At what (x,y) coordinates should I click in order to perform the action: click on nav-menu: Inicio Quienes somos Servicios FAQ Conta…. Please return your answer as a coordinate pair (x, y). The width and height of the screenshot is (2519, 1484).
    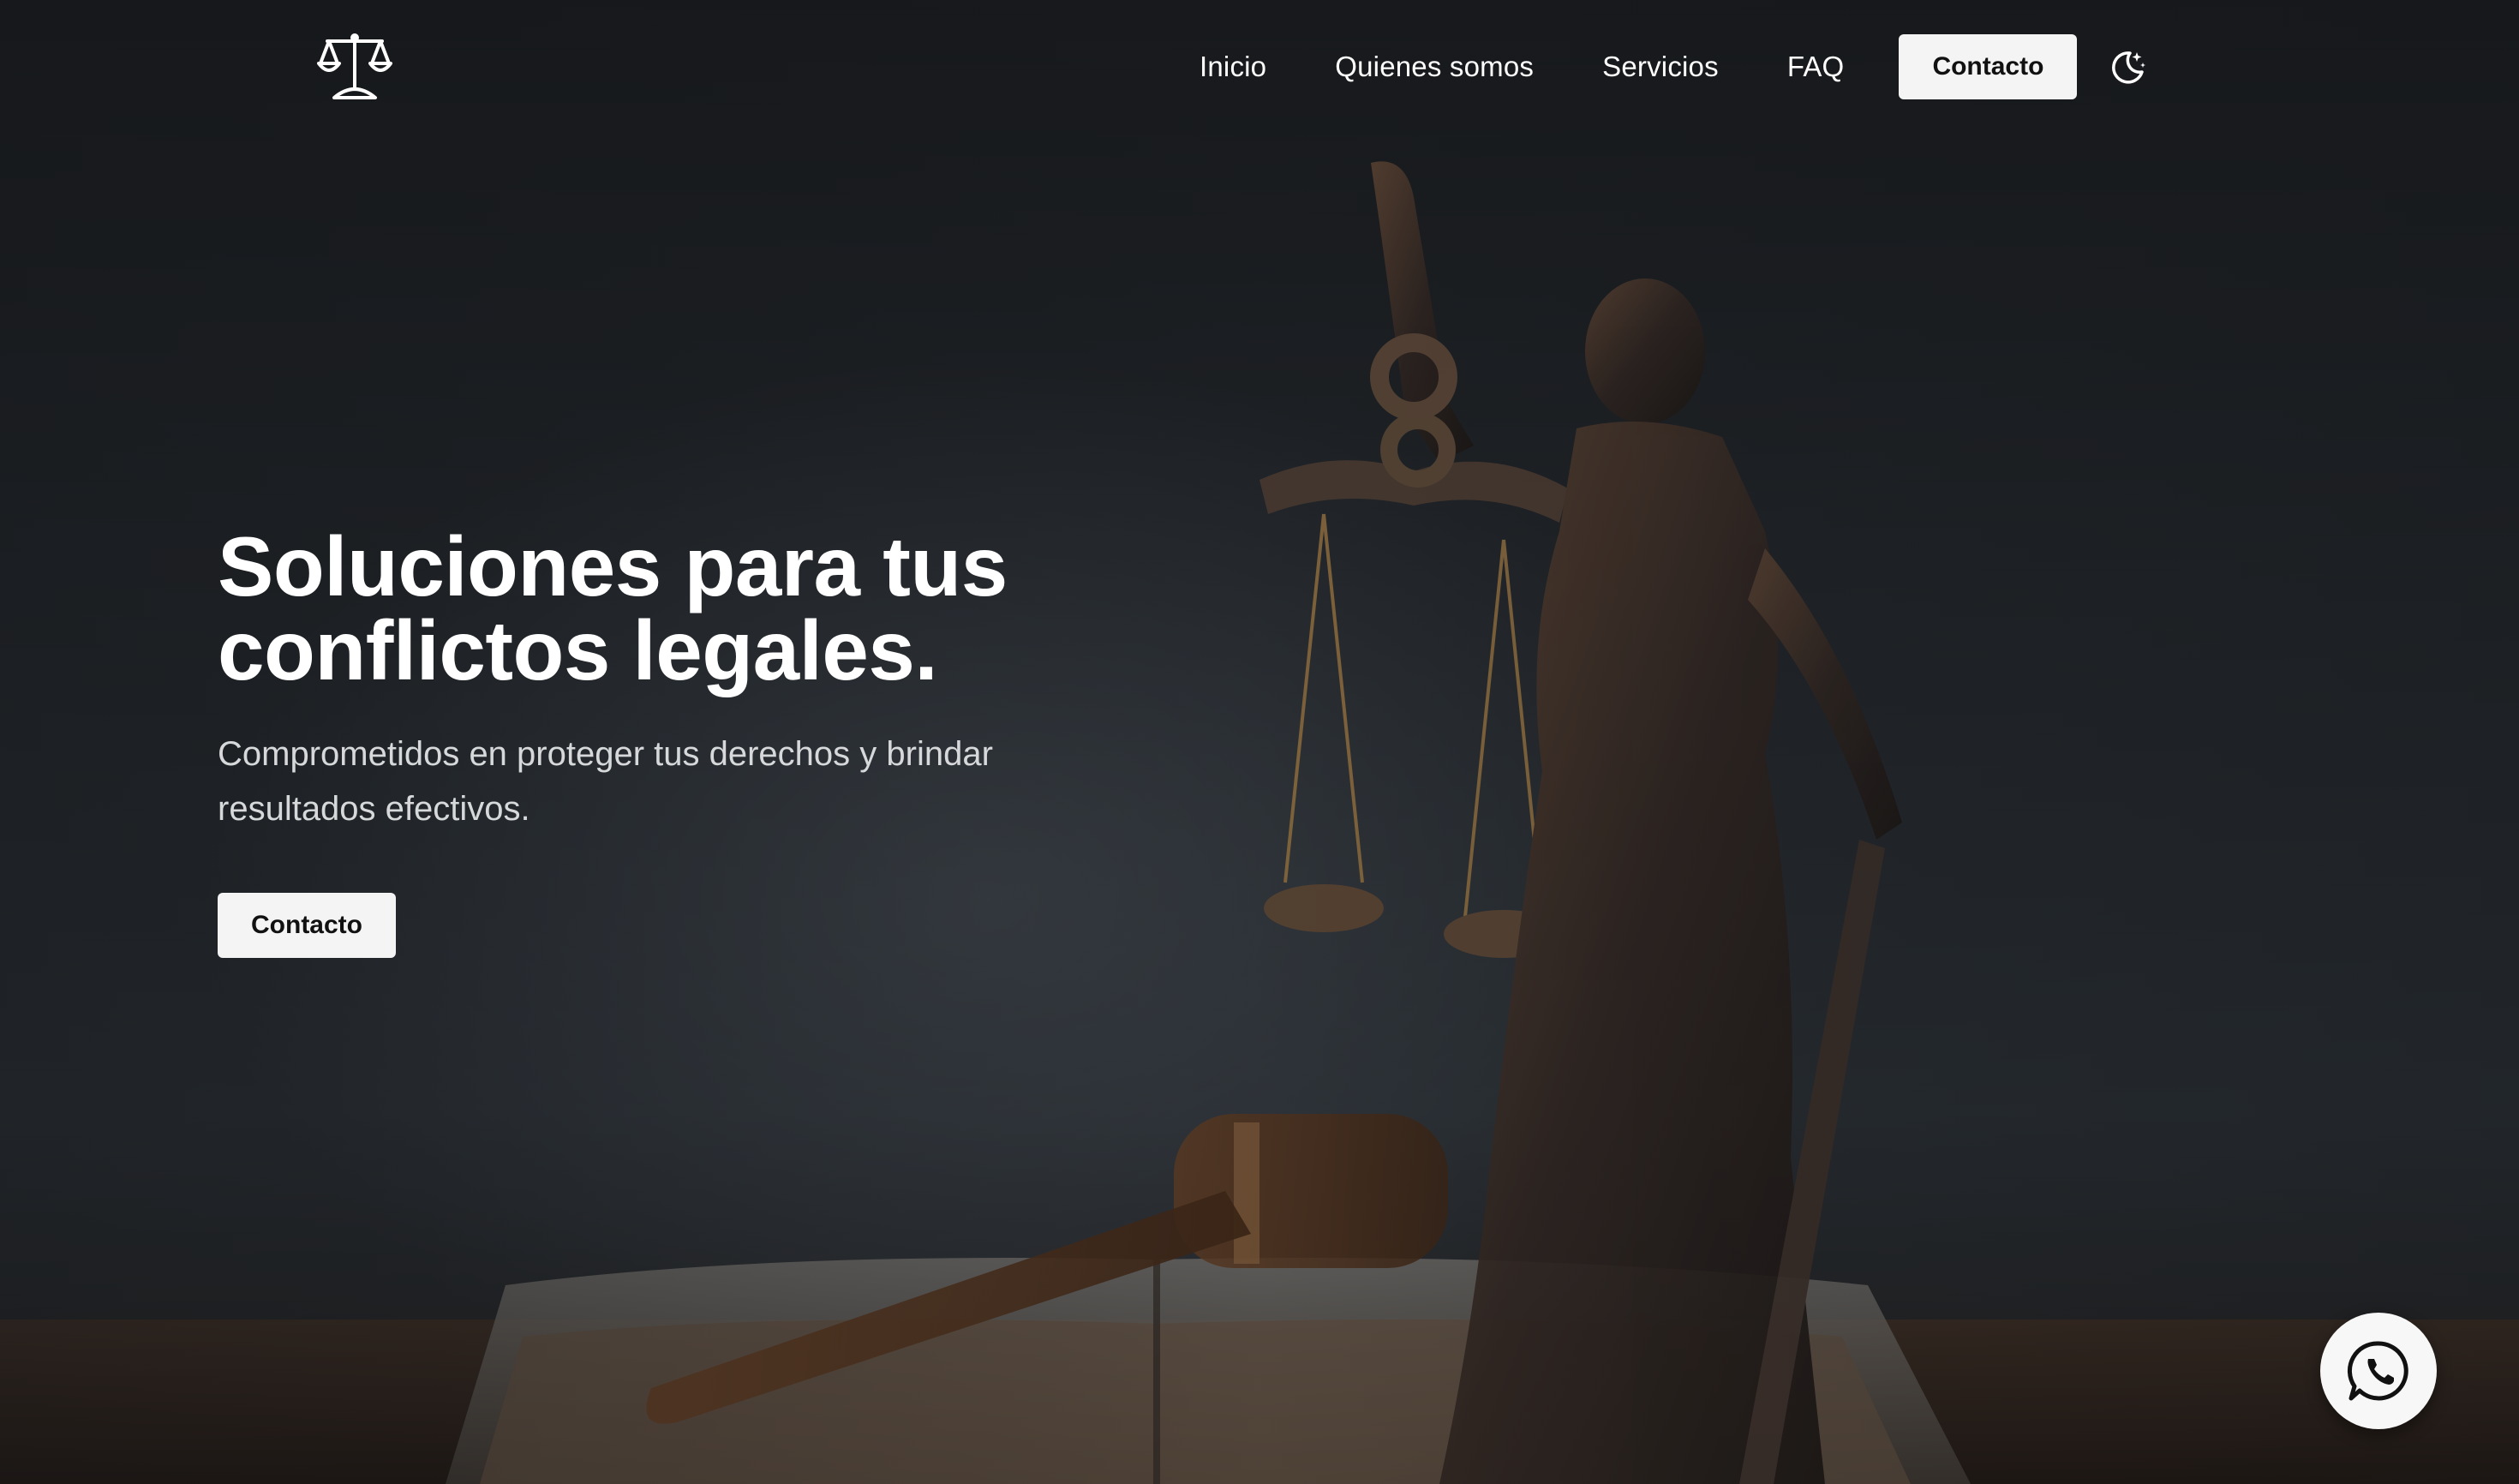
    Looking at the image, I should click on (1674, 66).